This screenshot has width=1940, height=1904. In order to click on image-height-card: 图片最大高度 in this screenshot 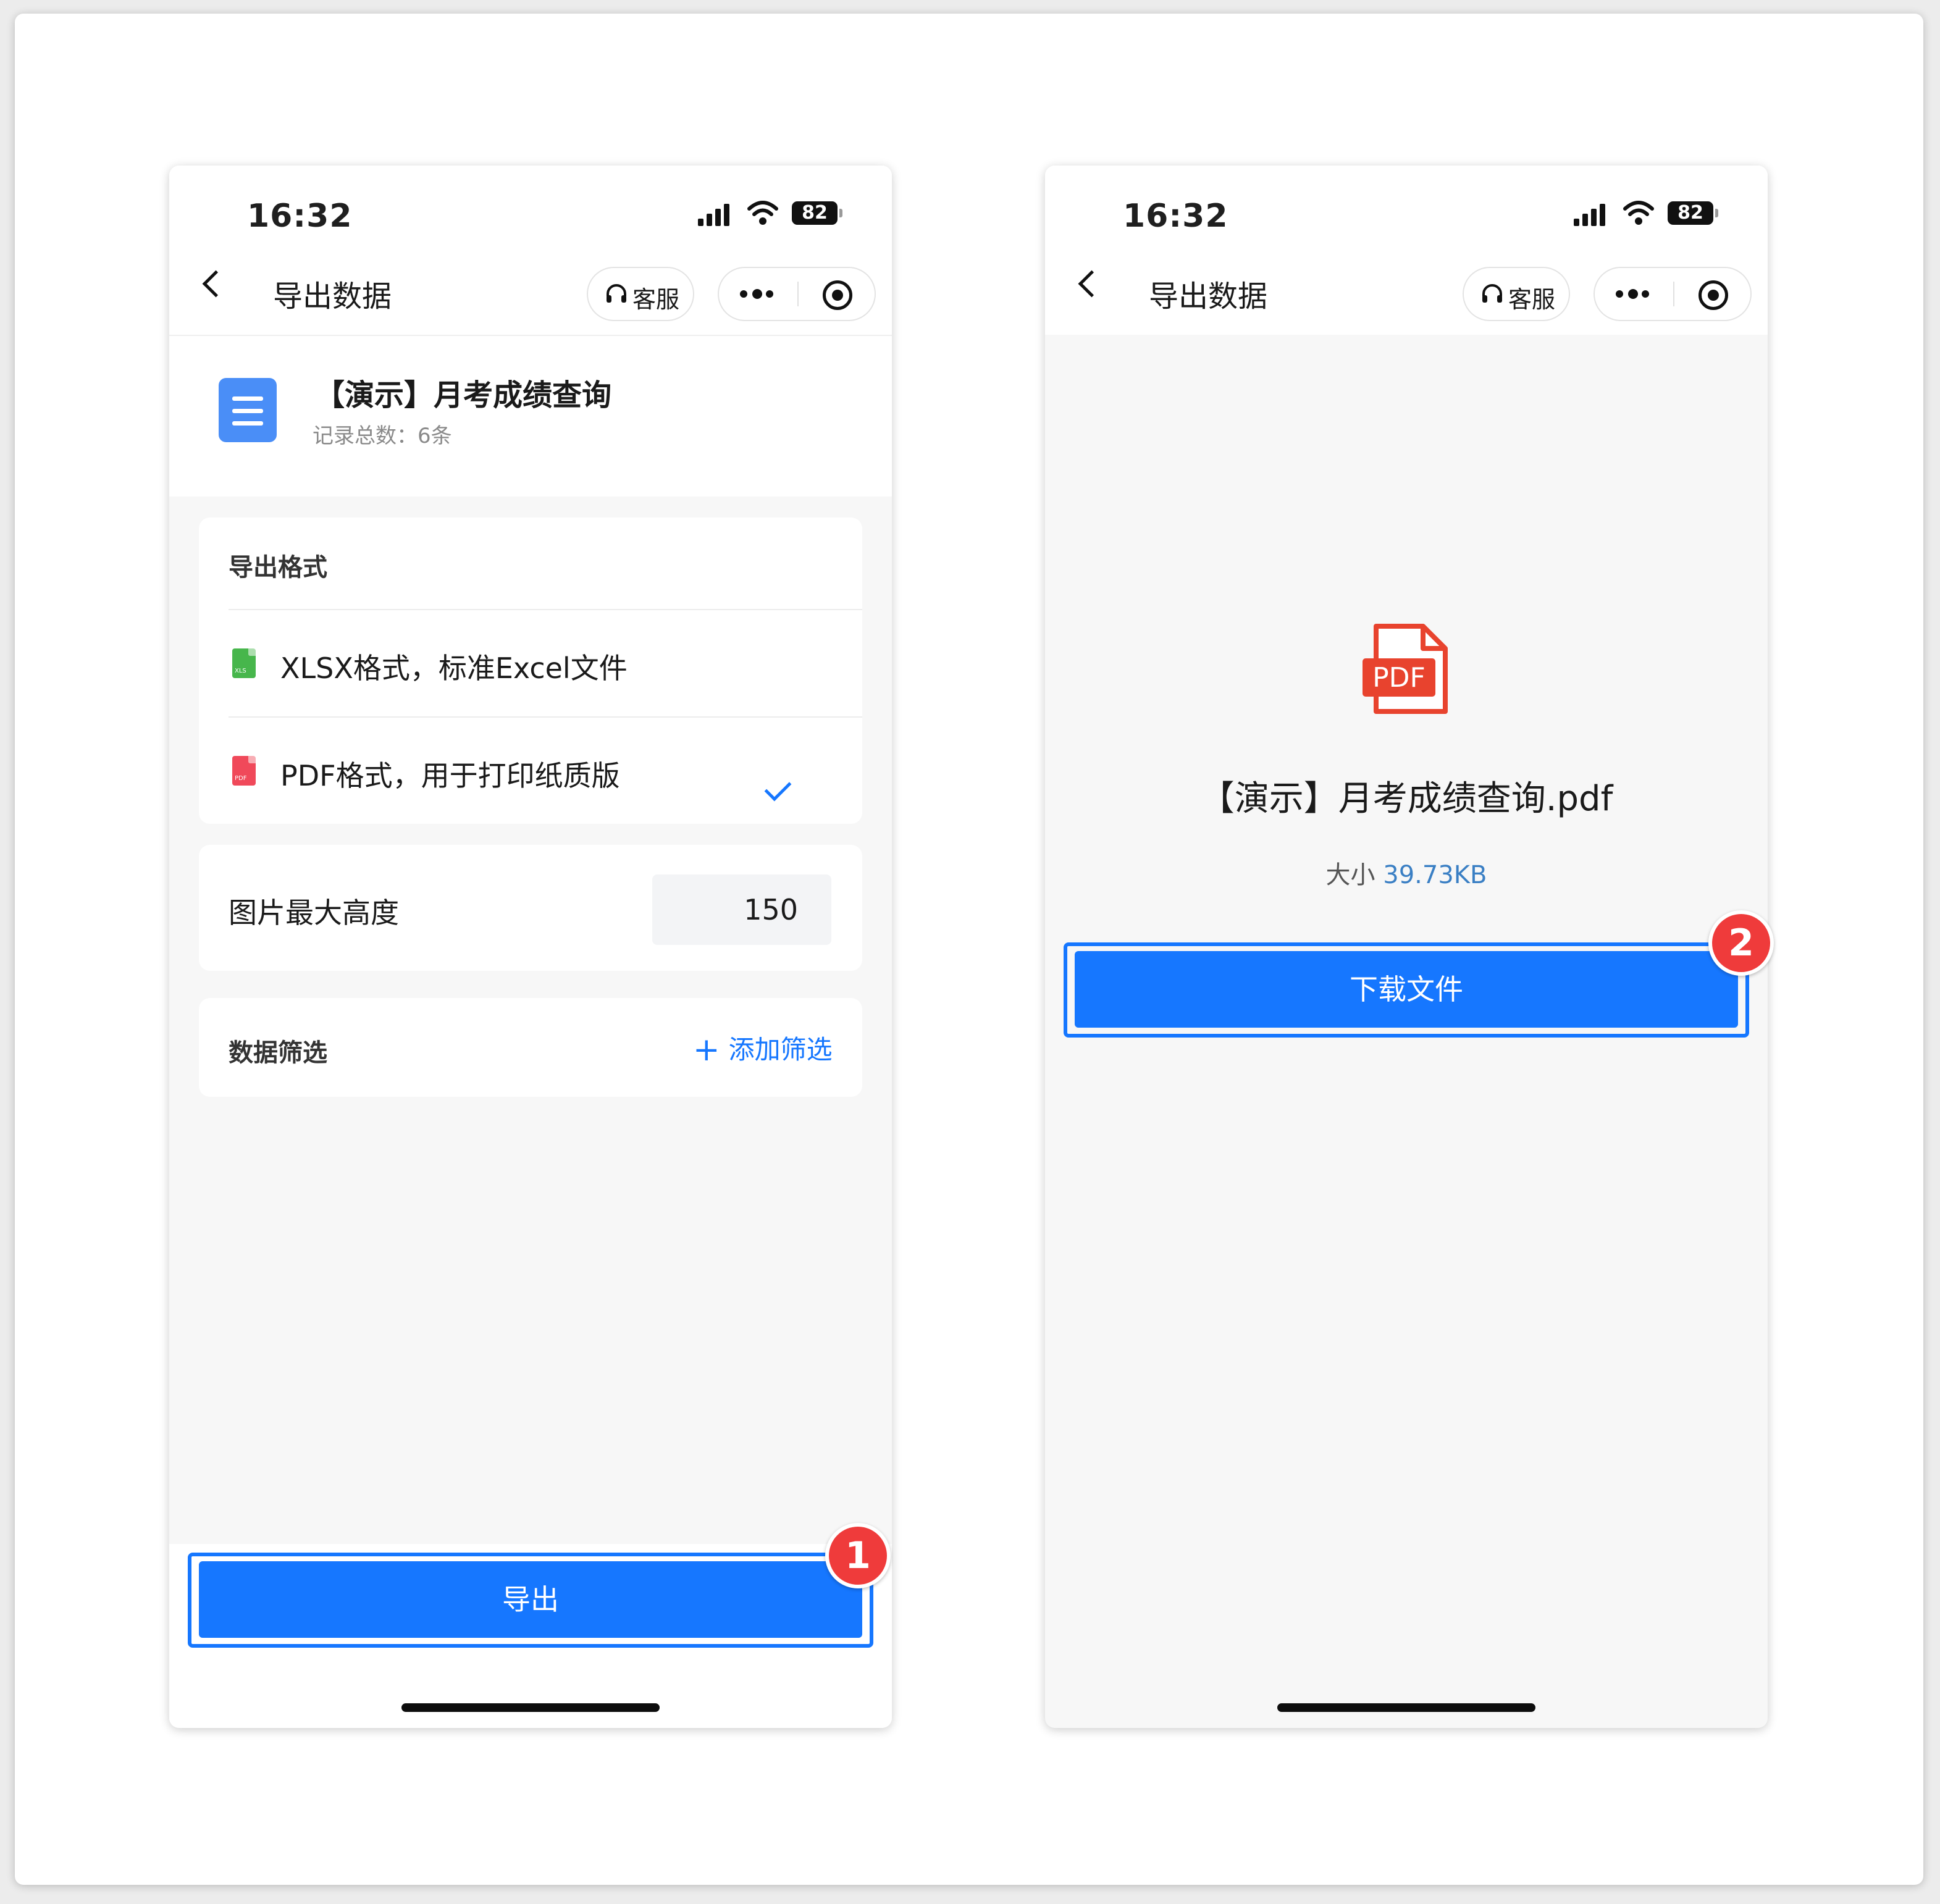, I will do `click(530, 908)`.